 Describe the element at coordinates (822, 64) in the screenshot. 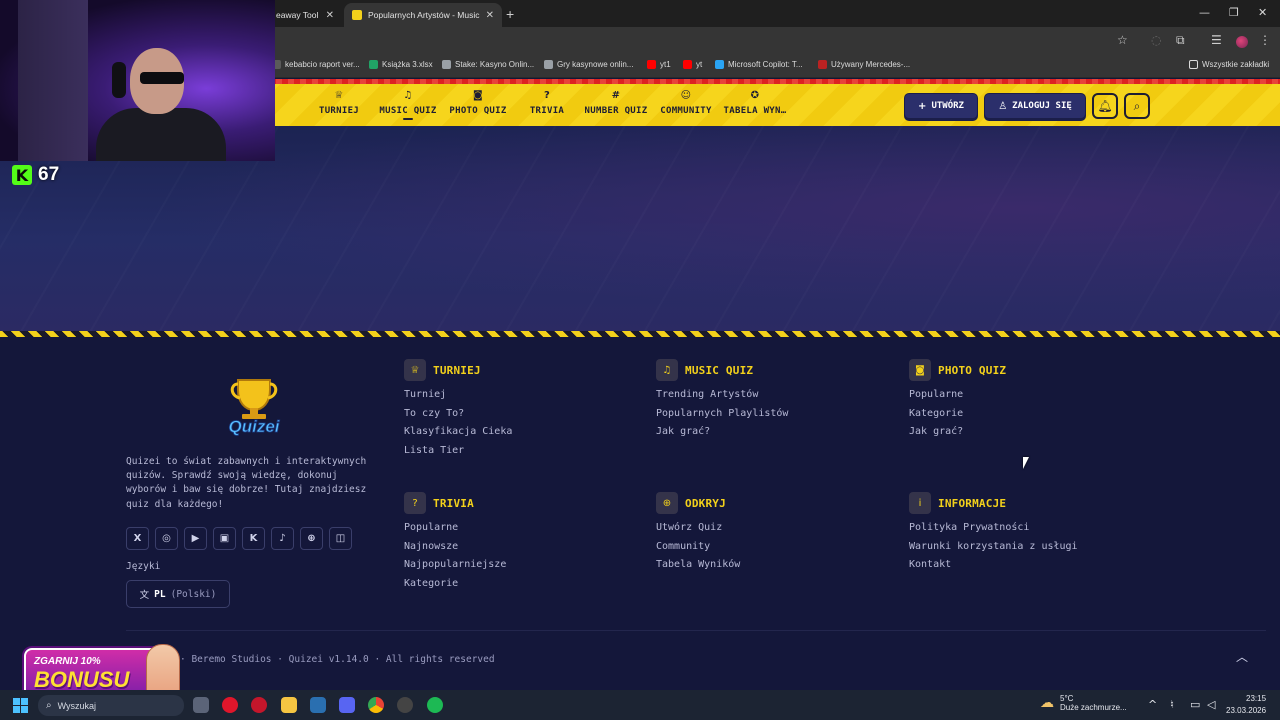

I see `bookmark-favicon-icon` at that location.